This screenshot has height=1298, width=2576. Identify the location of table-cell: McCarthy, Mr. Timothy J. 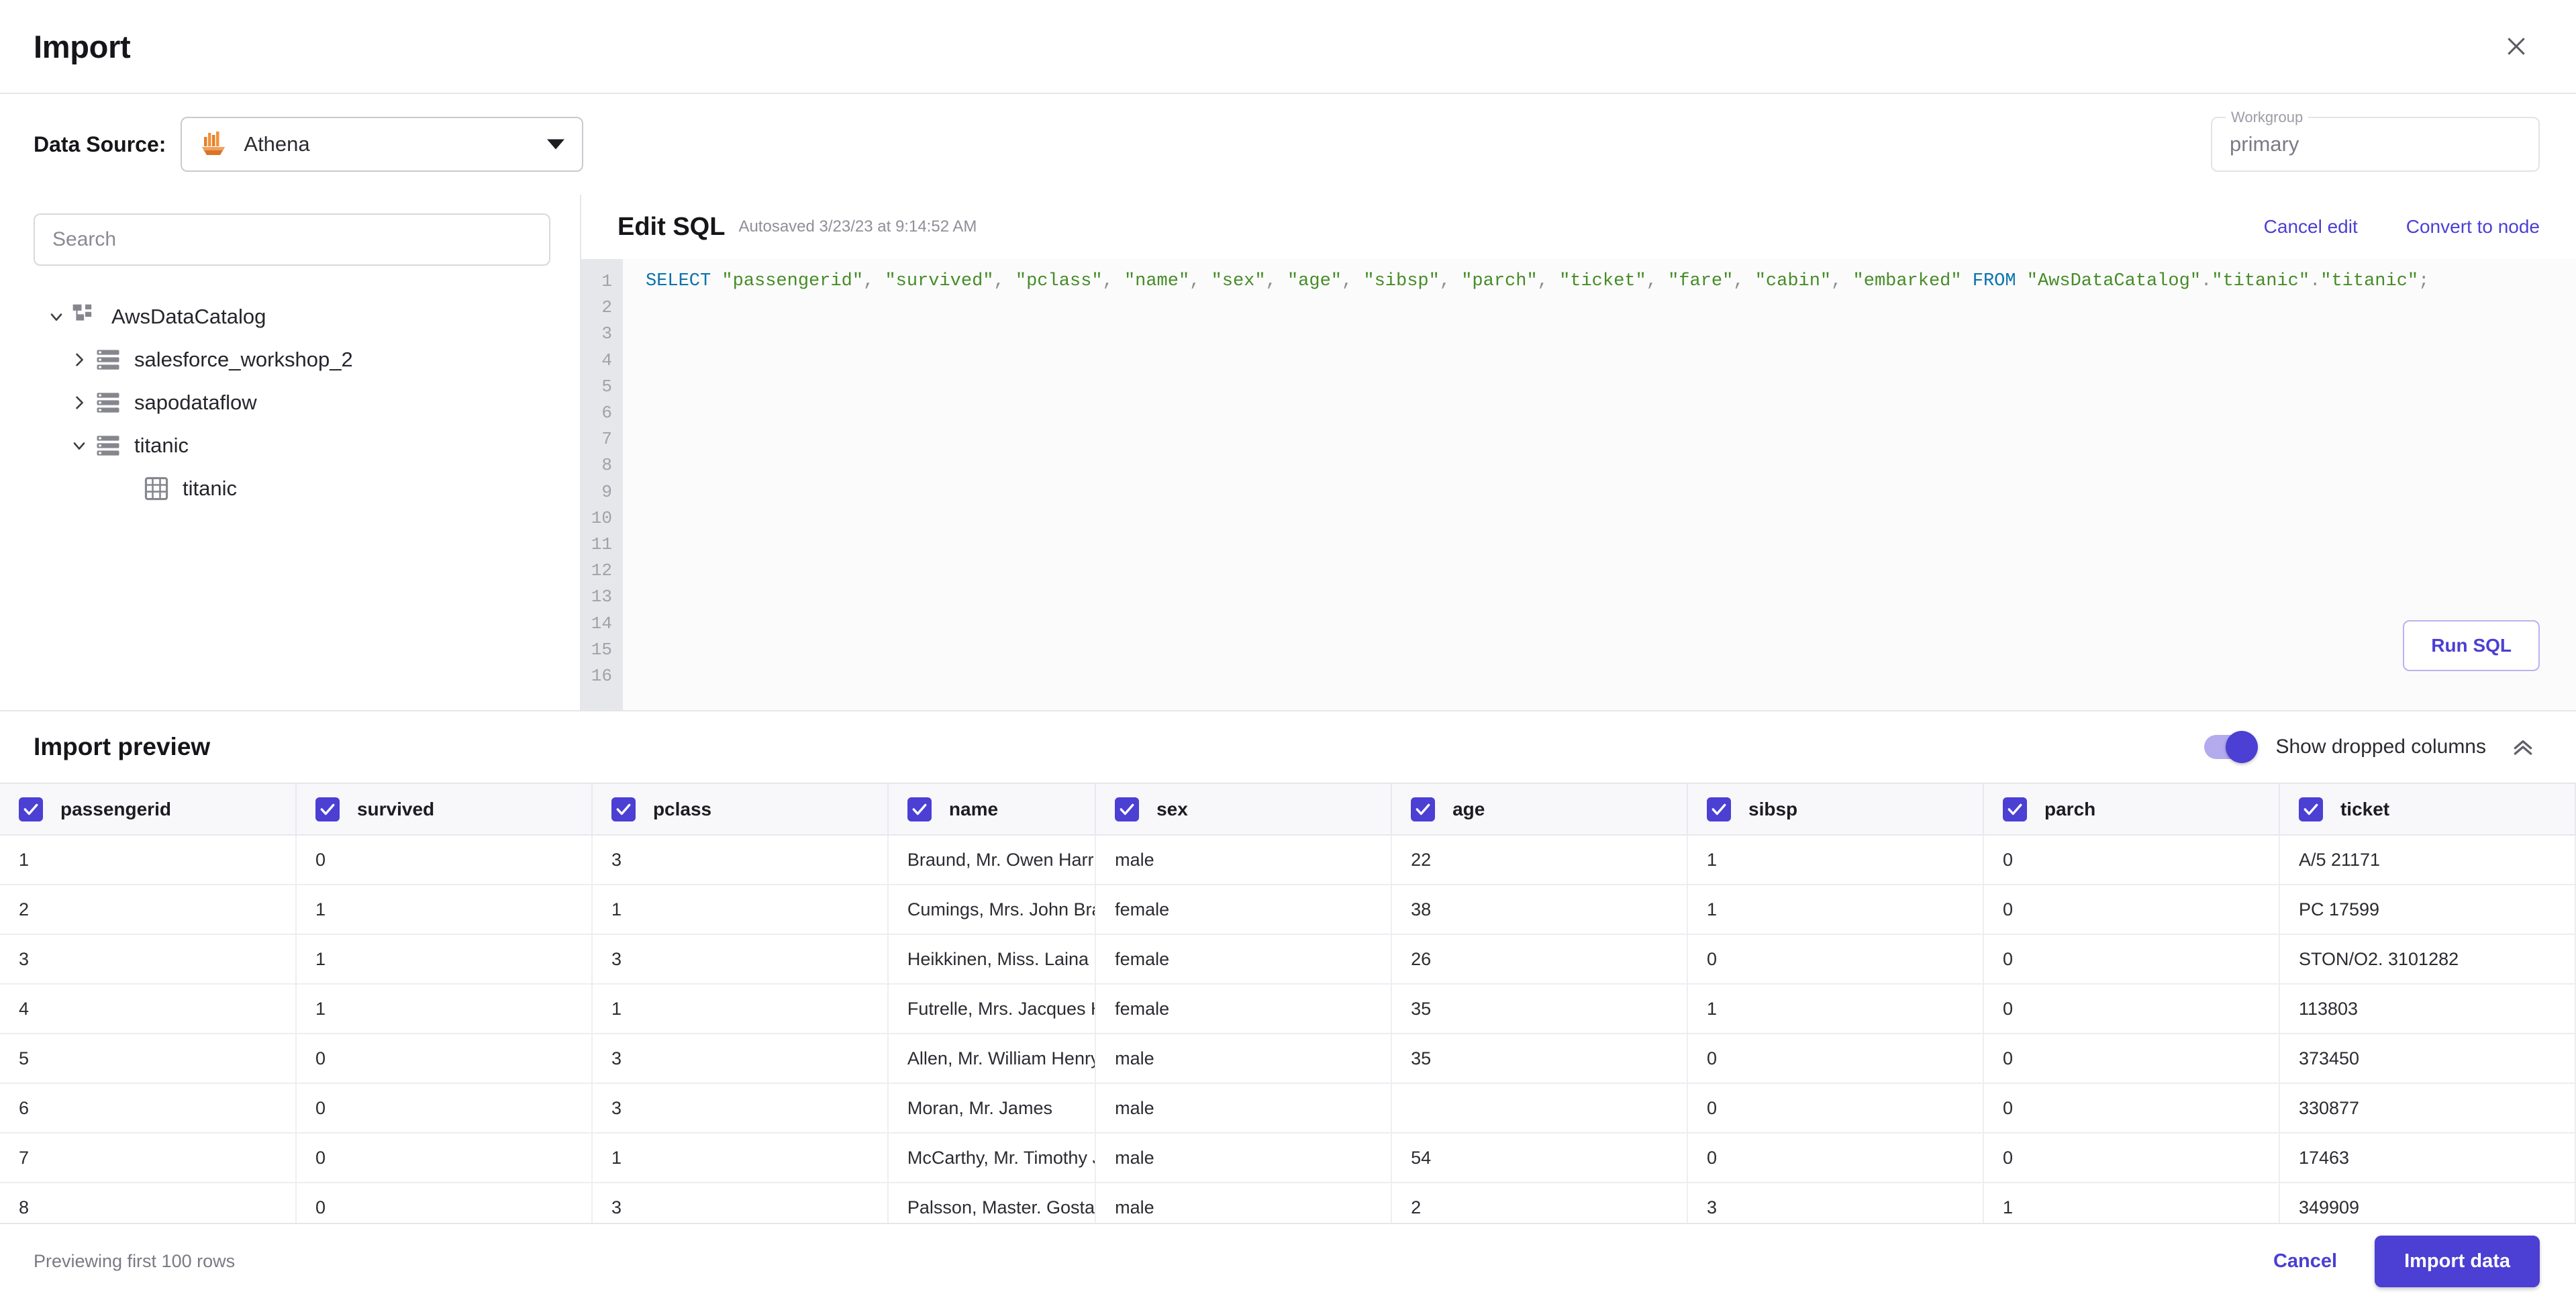
(992, 1158).